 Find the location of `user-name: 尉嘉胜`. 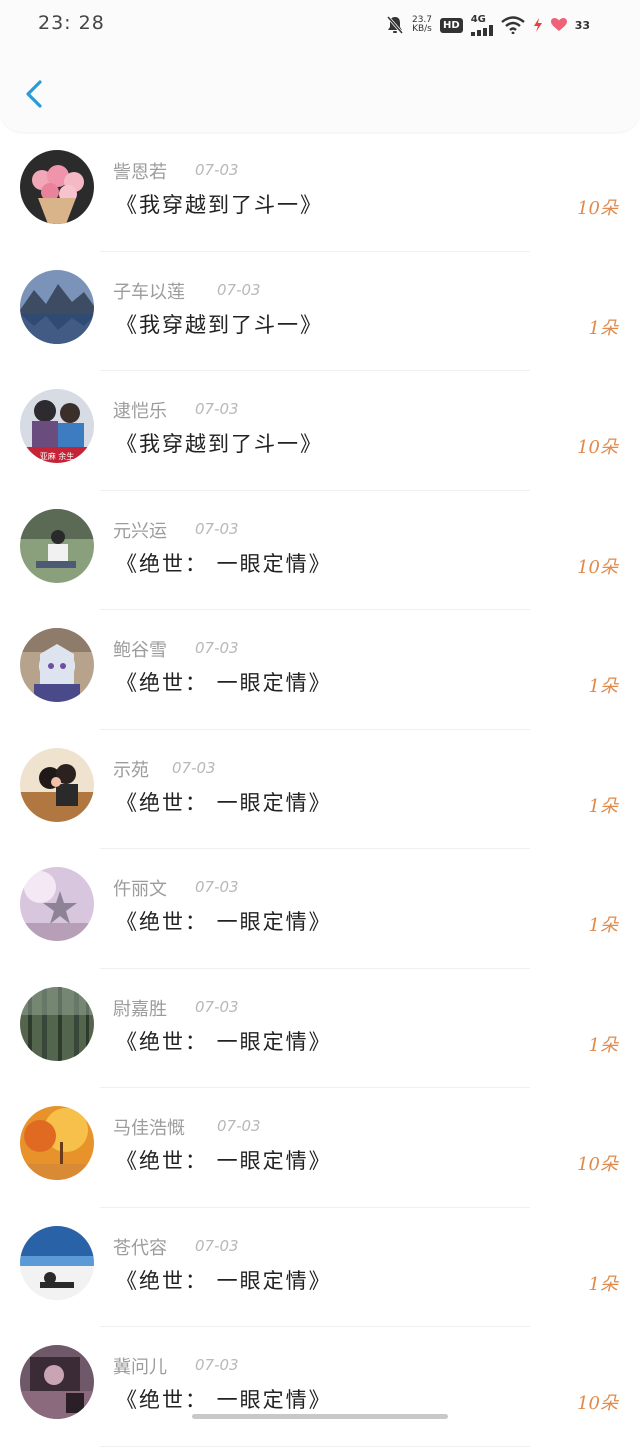

user-name: 尉嘉胜 is located at coordinates (140, 1009).